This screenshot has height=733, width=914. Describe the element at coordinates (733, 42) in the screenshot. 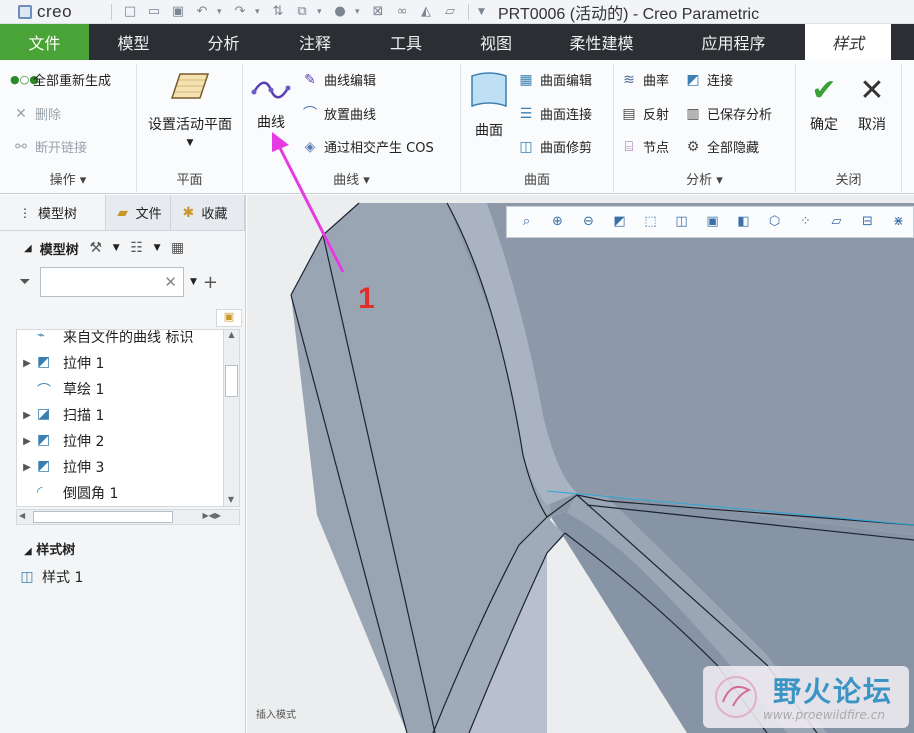

I see `tab-applications: 应用程序` at that location.